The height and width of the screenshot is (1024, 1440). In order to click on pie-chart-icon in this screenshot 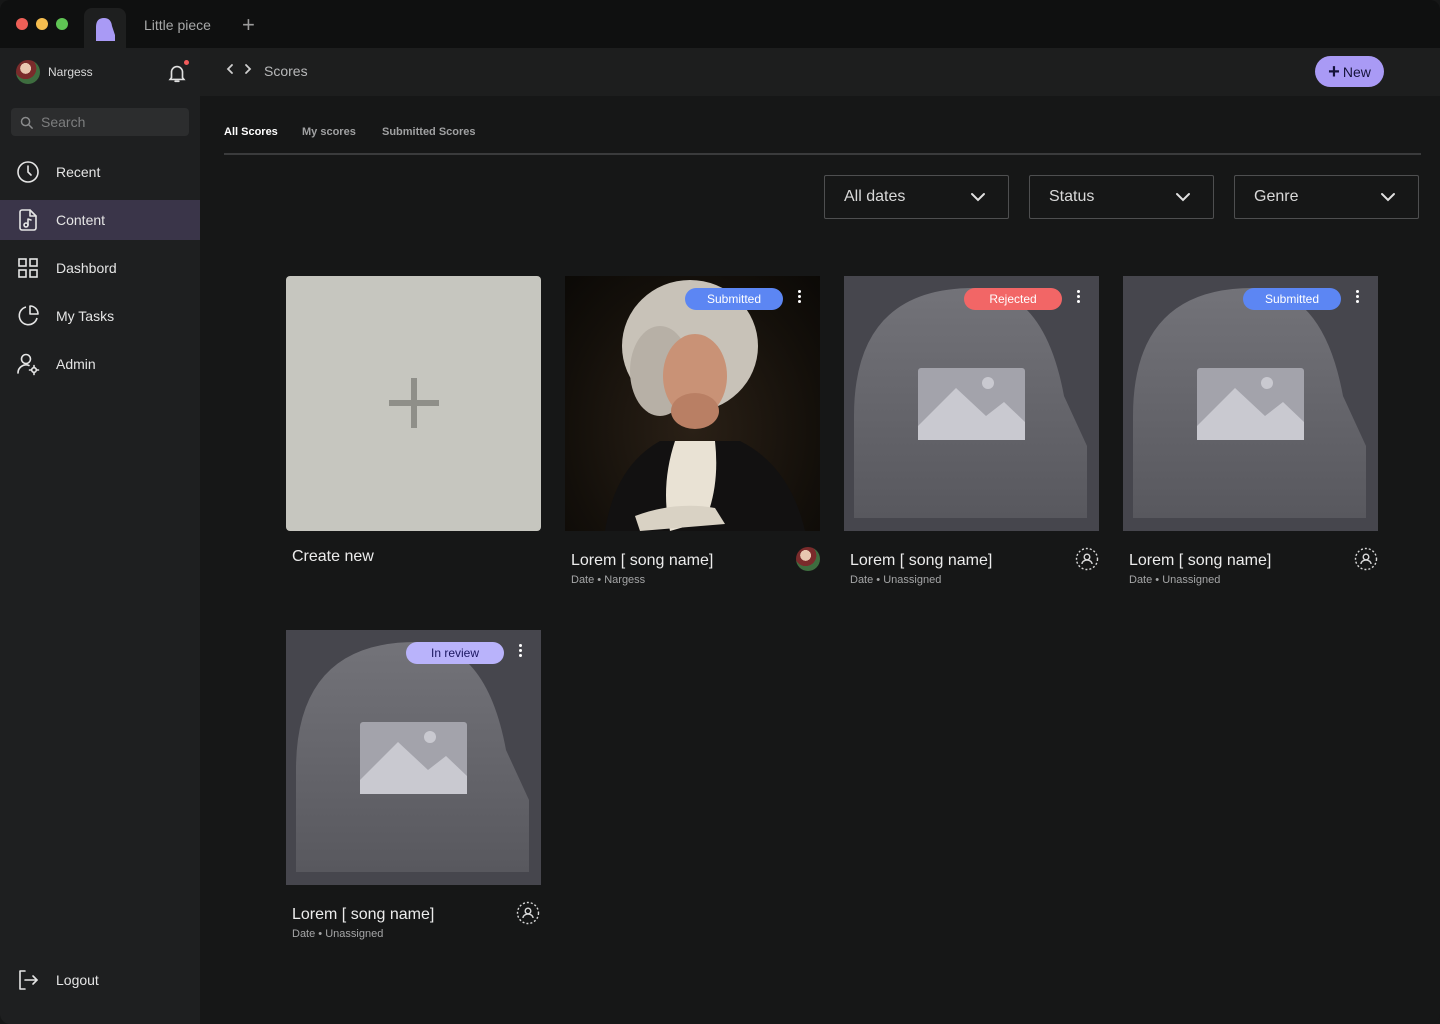, I will do `click(28, 315)`.